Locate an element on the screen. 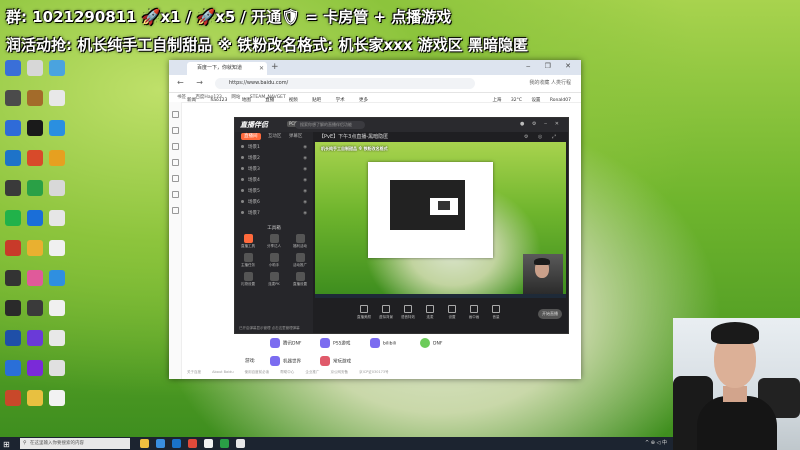 Image resolution: width=800 pixels, height=450 pixels. settings-link: 设置 is located at coordinates (535, 100).